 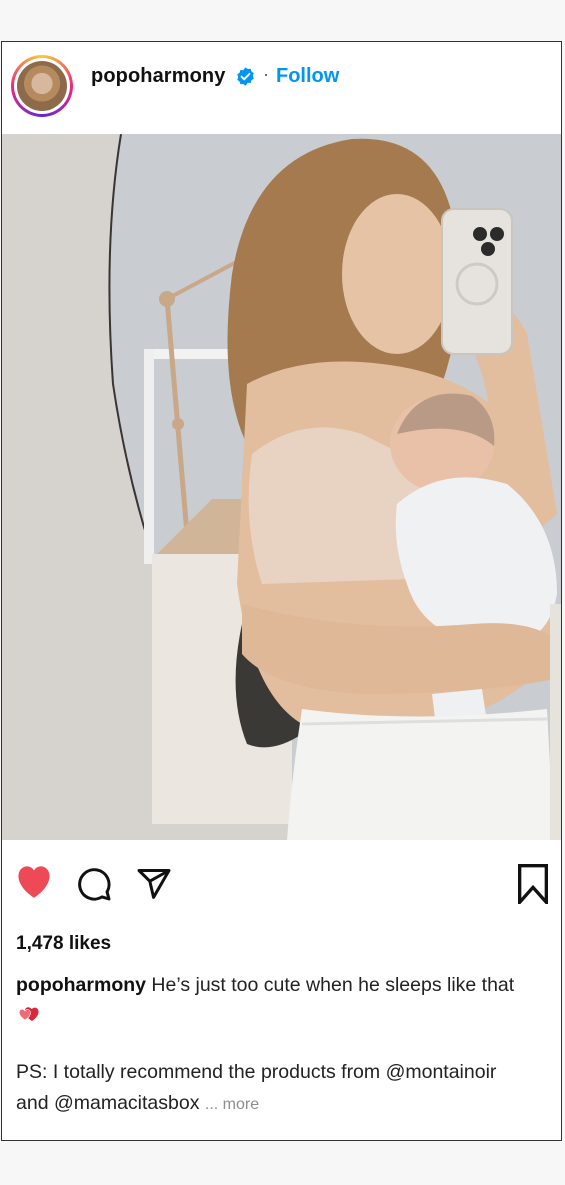 I want to click on username: popoharmony, so click(x=158, y=76).